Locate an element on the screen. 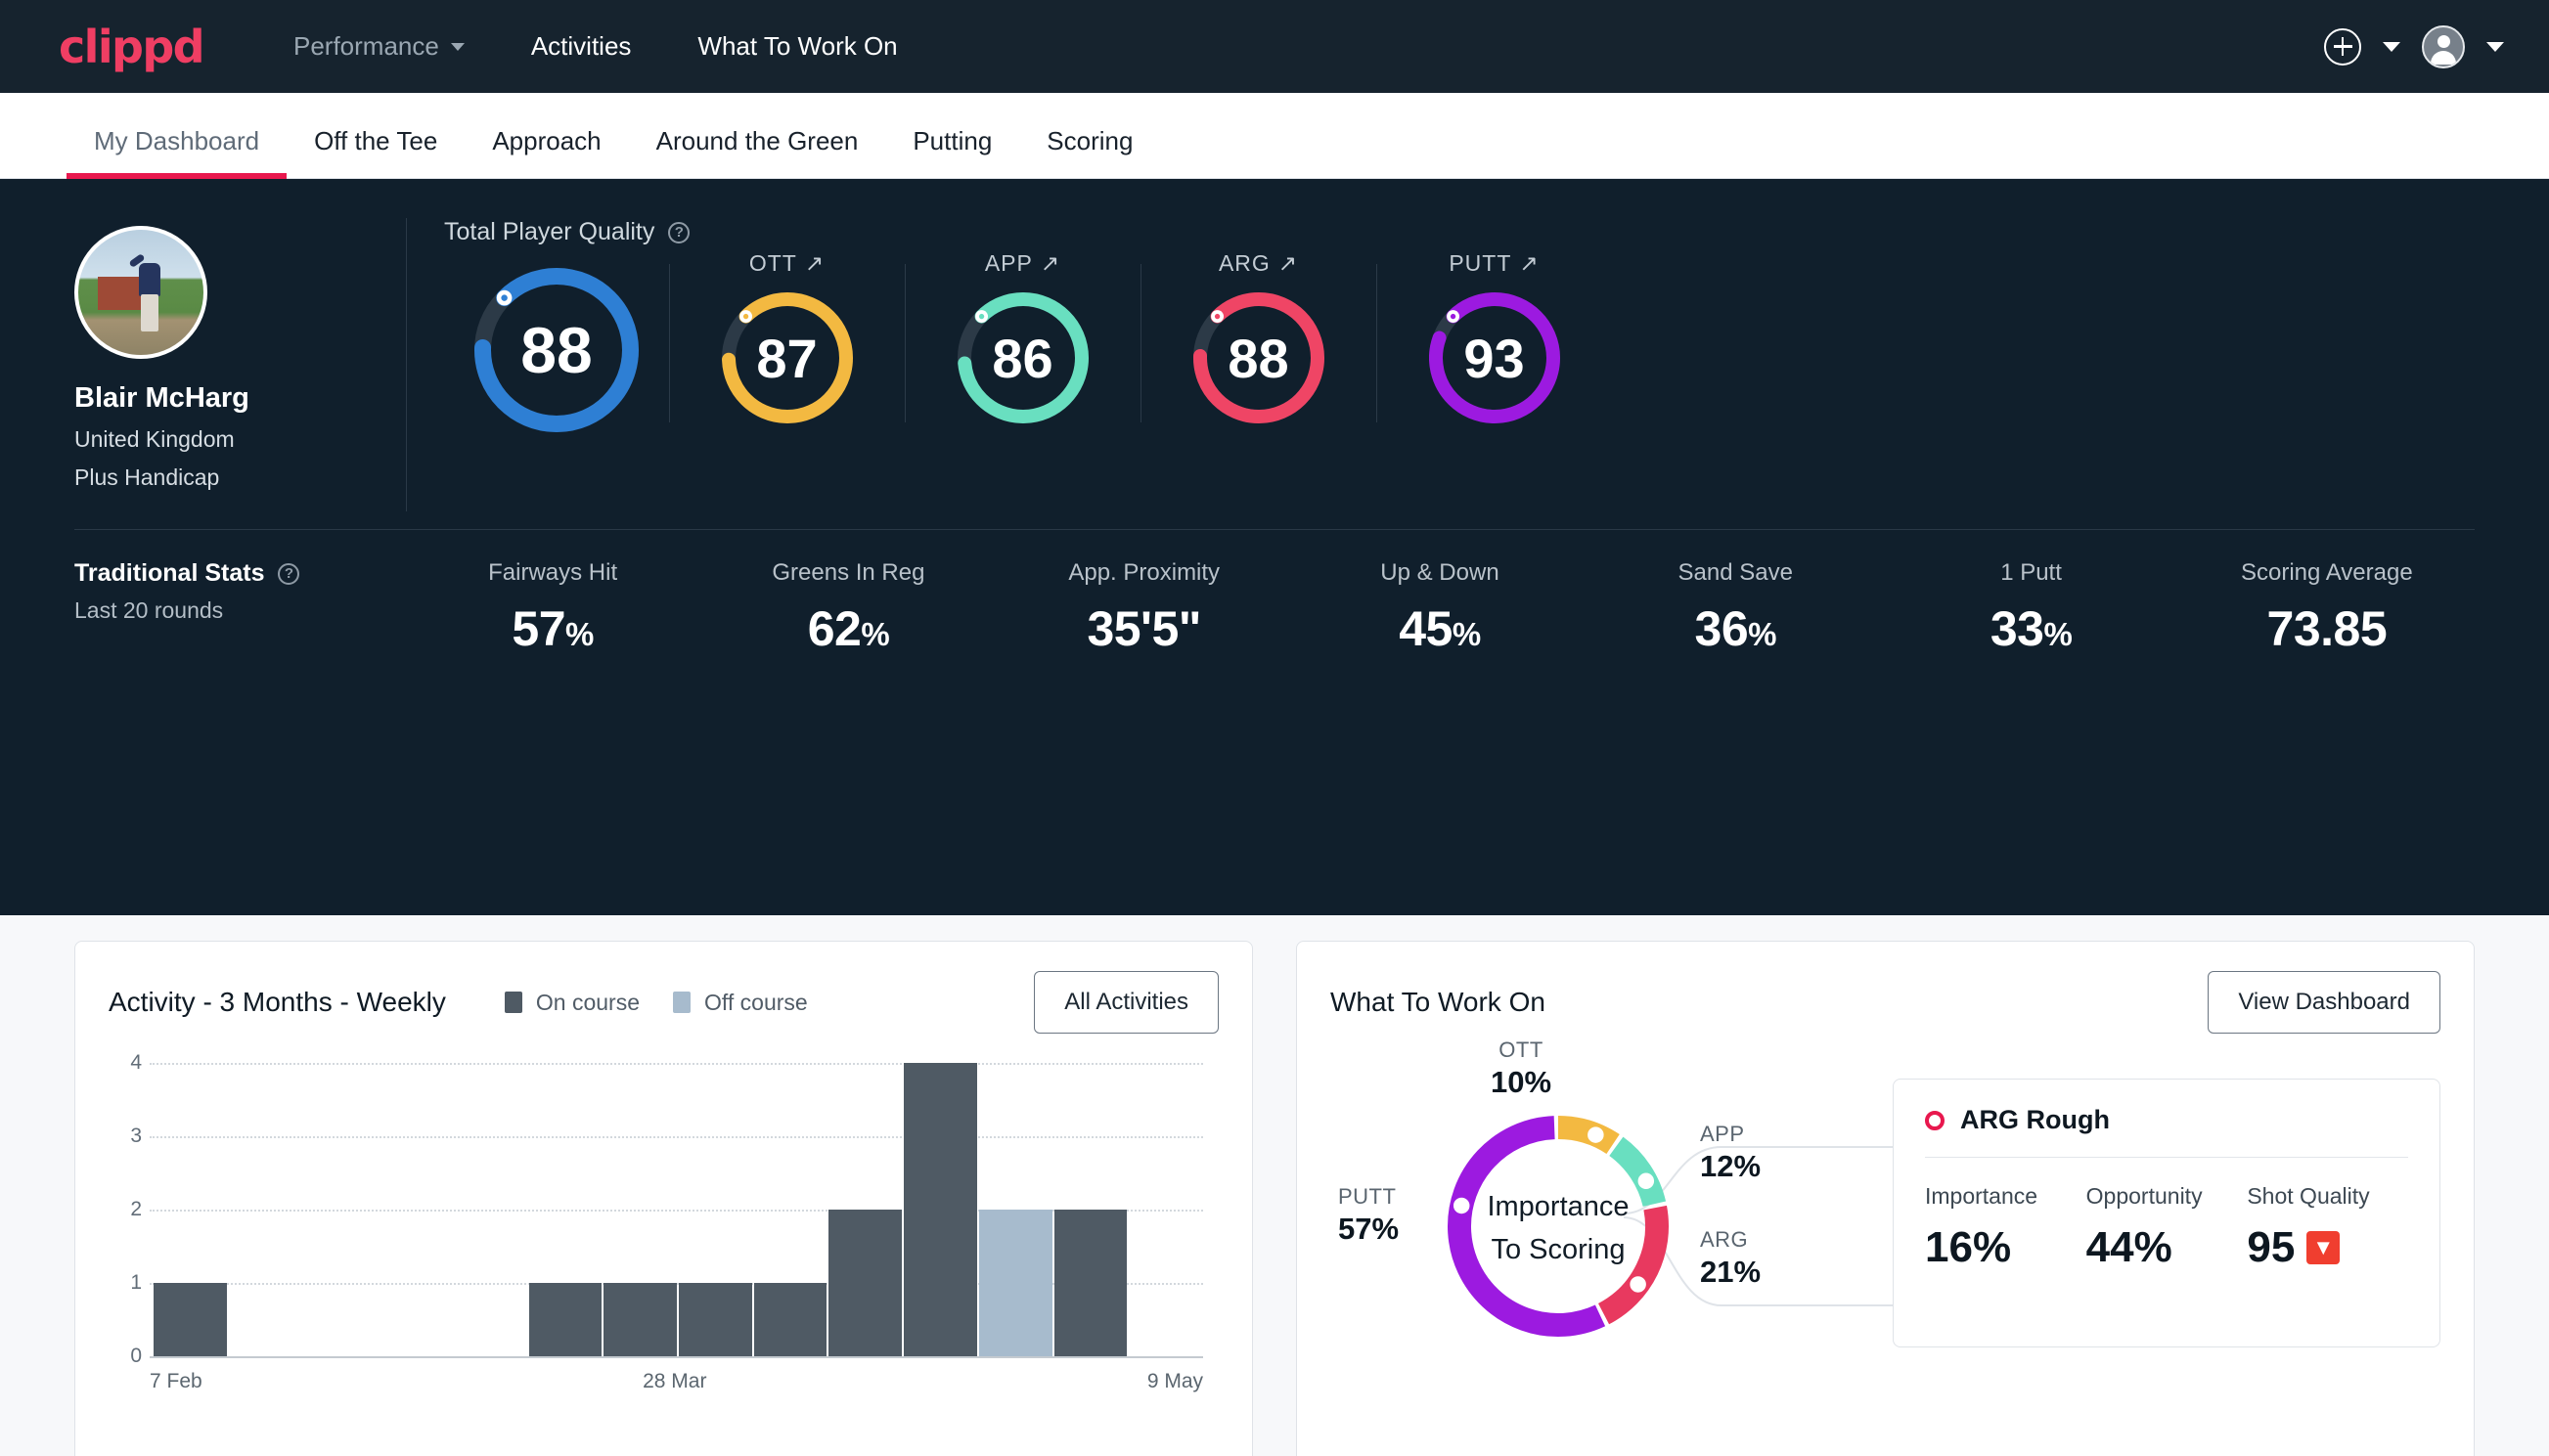 The image size is (2549, 1456). gauge-value-total: 88 is located at coordinates (556, 350).